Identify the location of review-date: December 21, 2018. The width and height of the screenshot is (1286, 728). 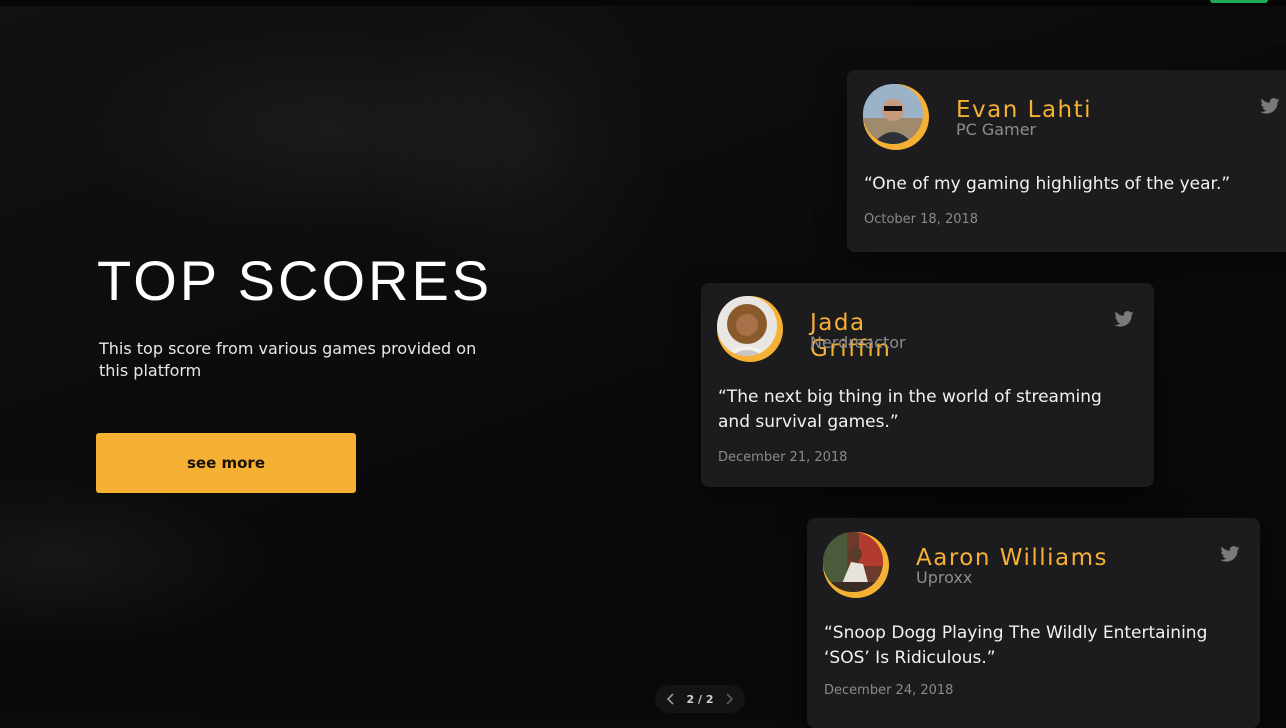
(783, 457).